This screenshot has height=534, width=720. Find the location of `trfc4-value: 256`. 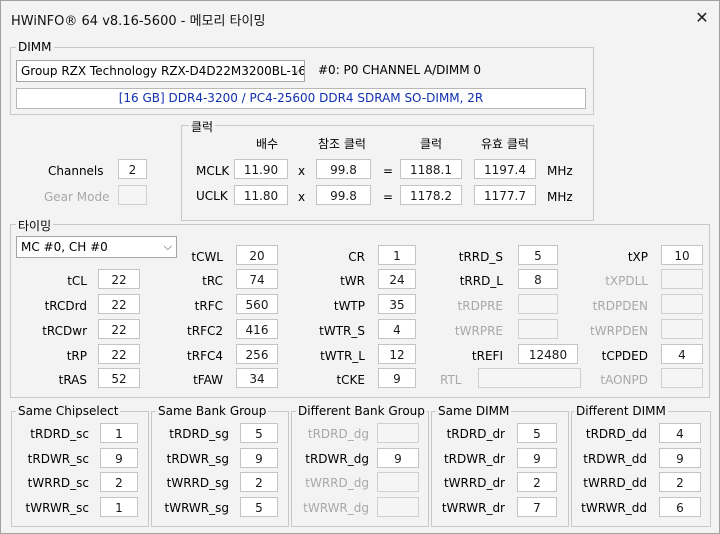

trfc4-value: 256 is located at coordinates (257, 354).